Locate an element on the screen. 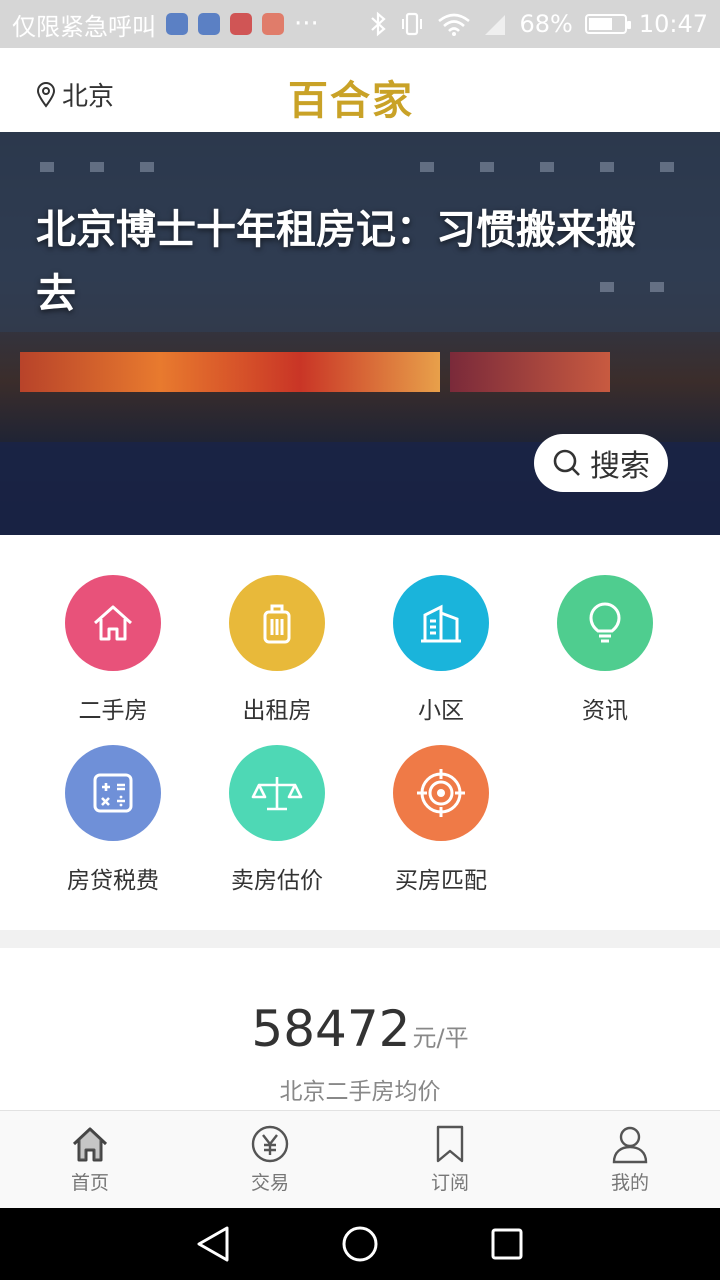  search-button: 搜索 is located at coordinates (601, 463).